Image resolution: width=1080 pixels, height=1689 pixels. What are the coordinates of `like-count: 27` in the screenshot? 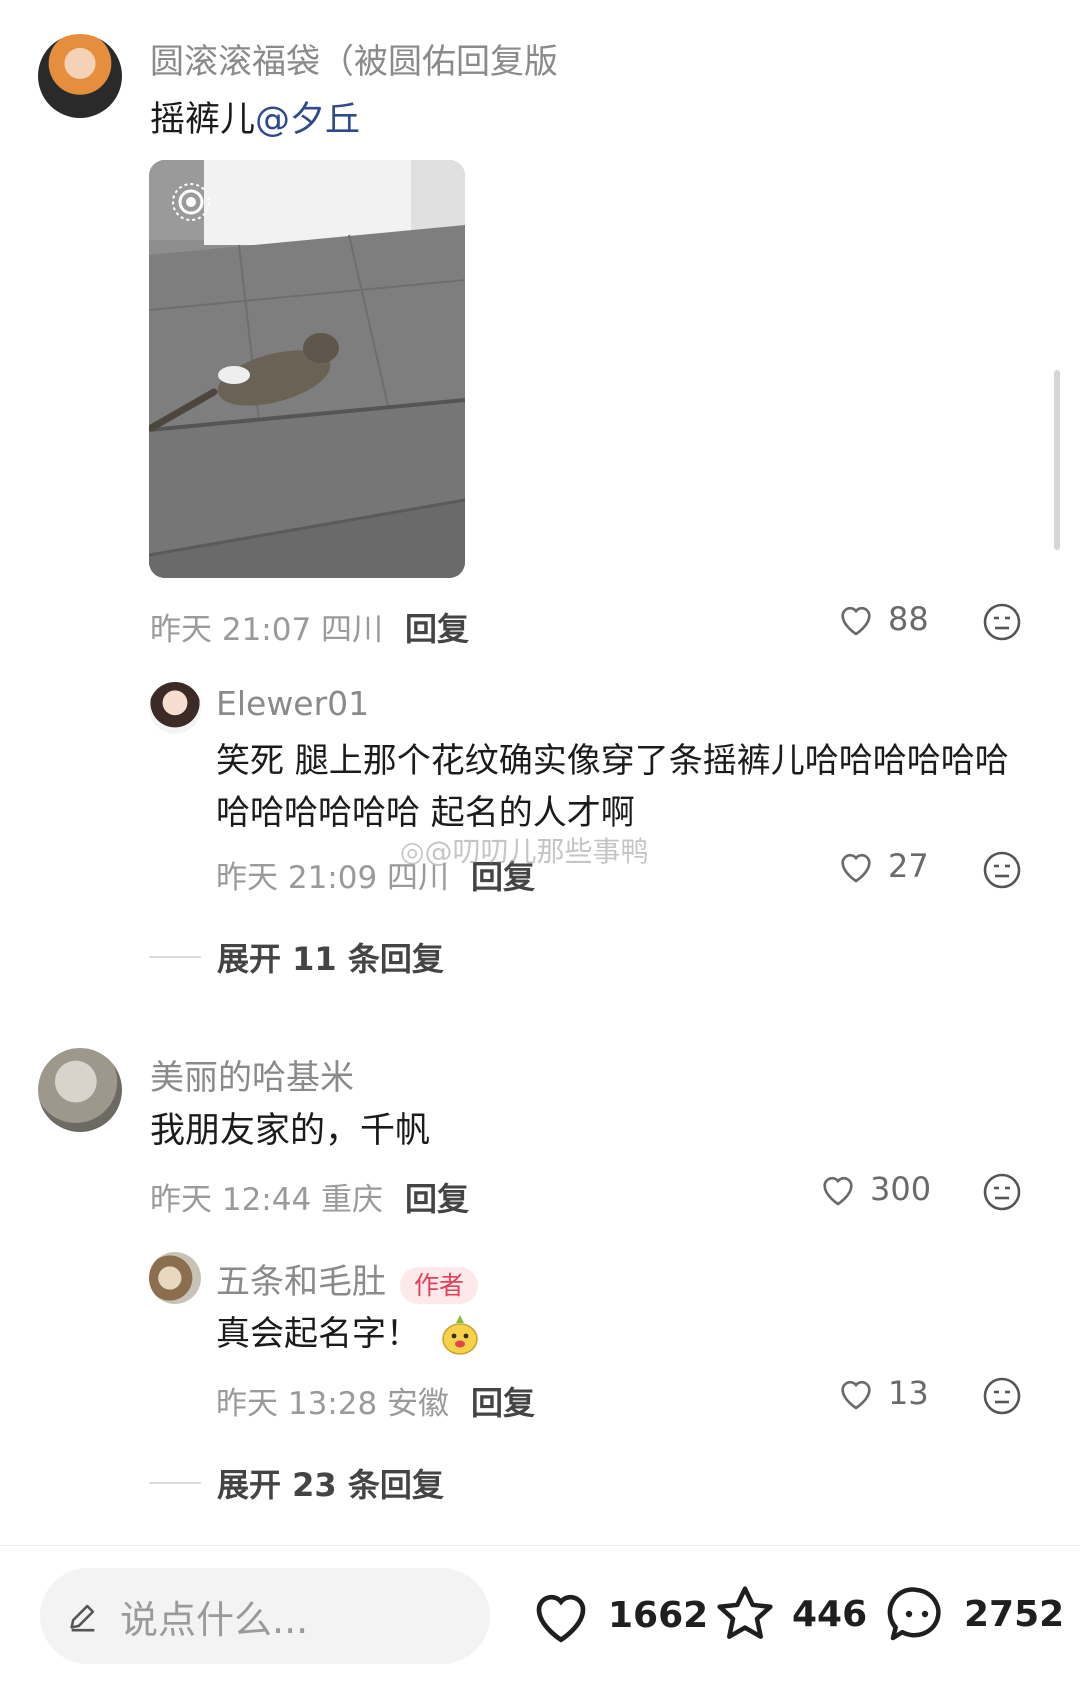 It's located at (908, 866).